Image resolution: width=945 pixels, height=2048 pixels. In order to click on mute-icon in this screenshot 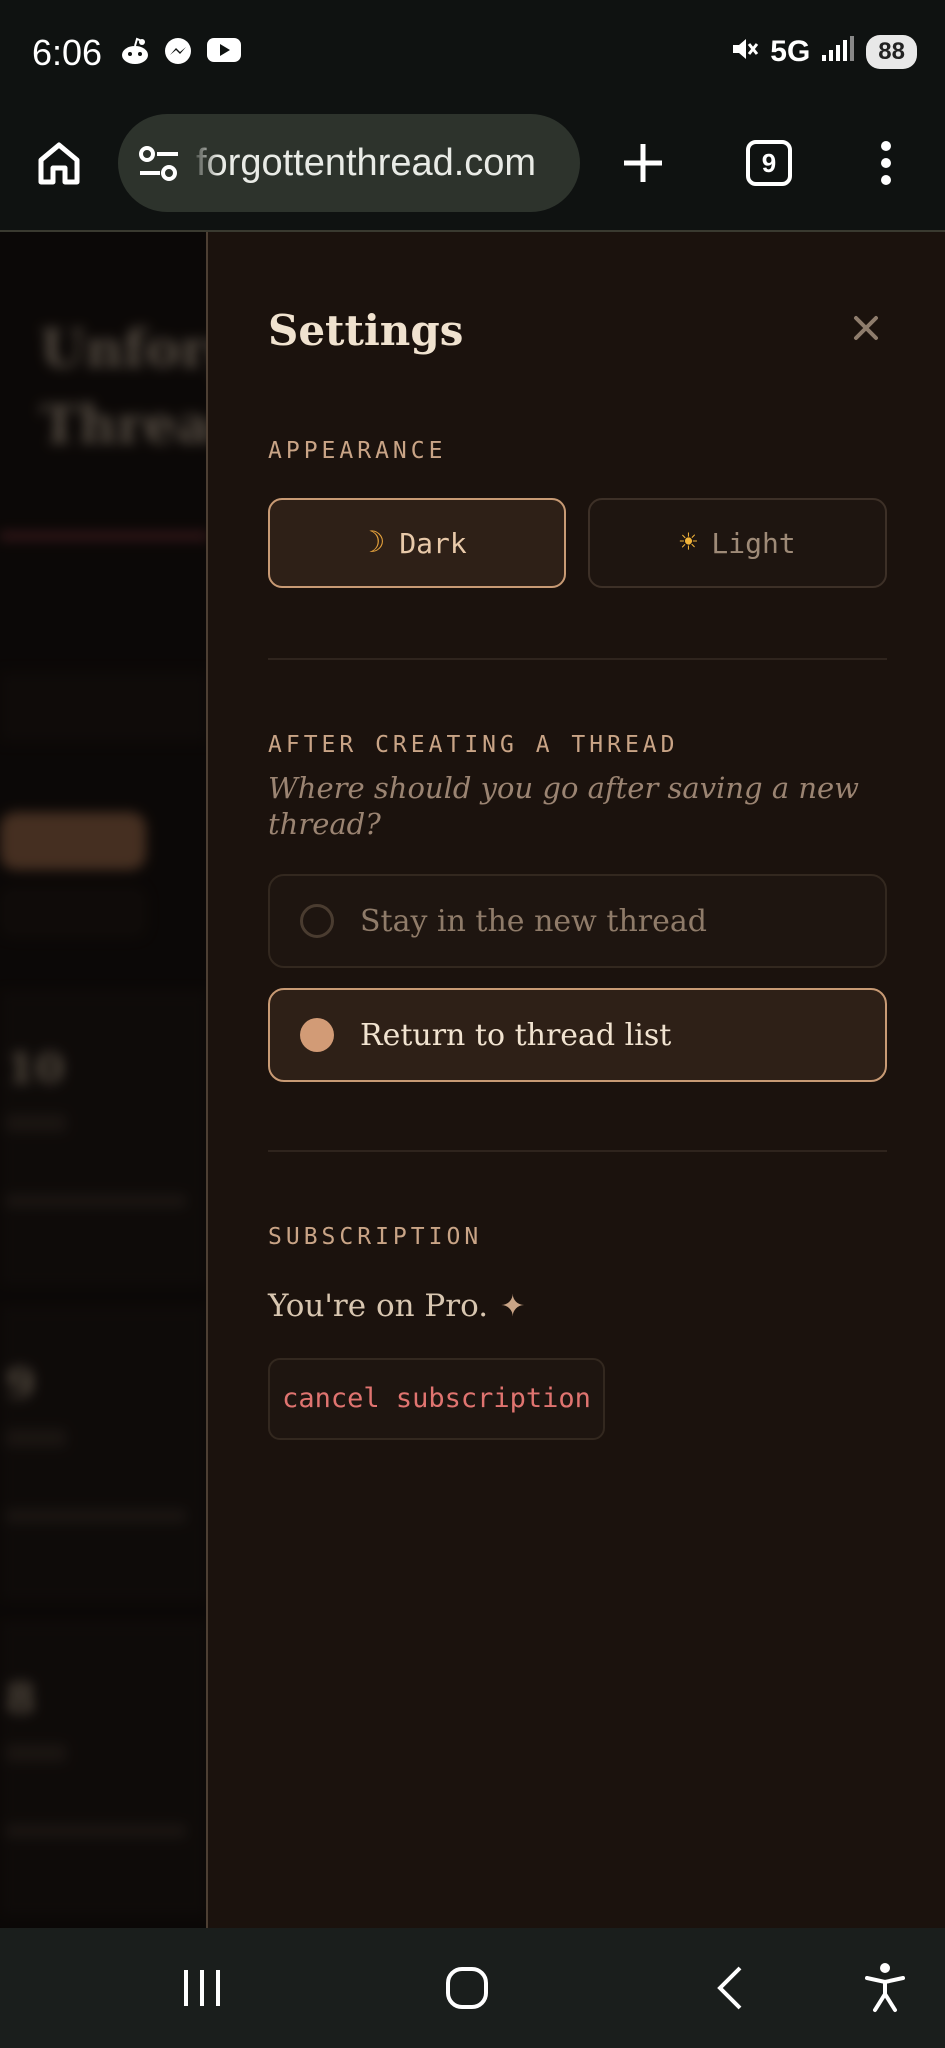, I will do `click(745, 51)`.